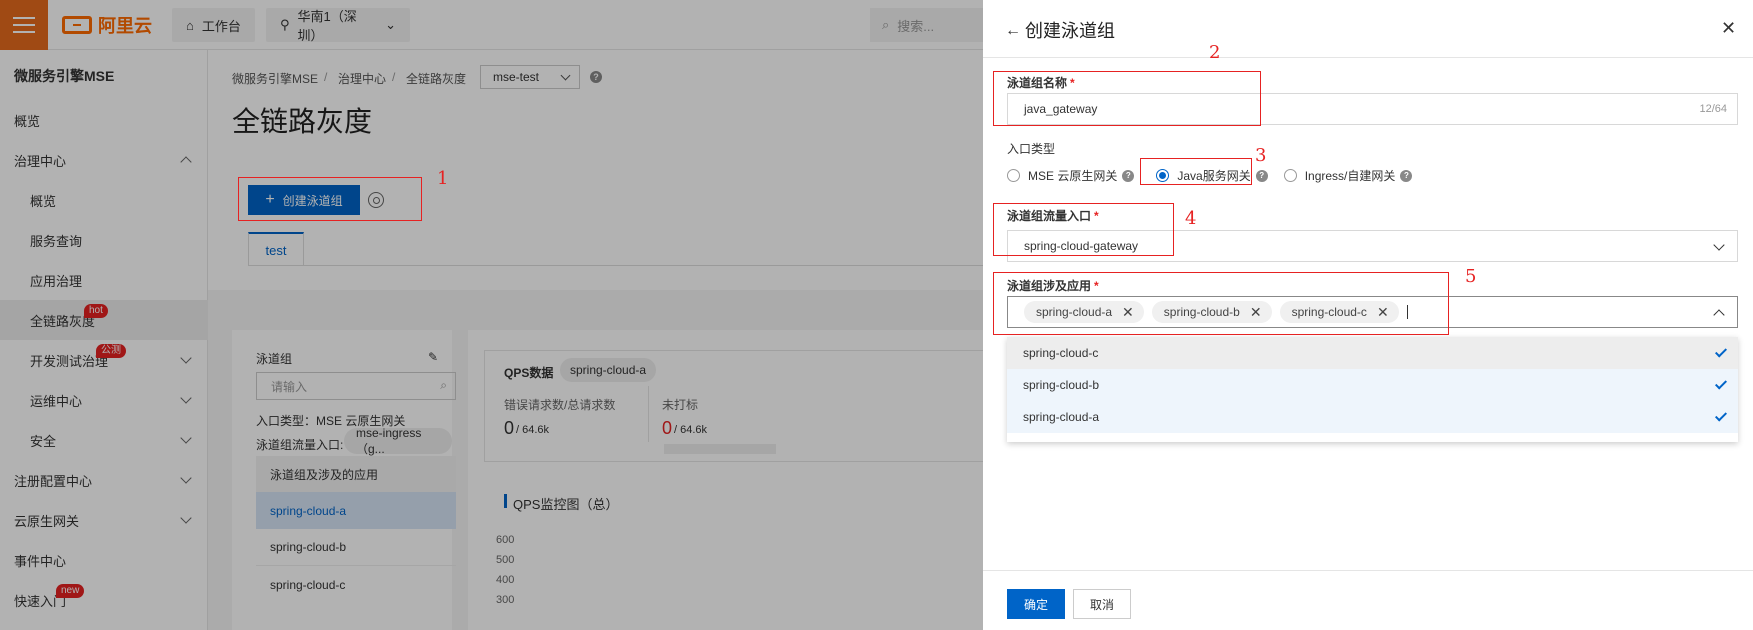  What do you see at coordinates (1036, 604) in the screenshot?
I see `confirm-button: 确定` at bounding box center [1036, 604].